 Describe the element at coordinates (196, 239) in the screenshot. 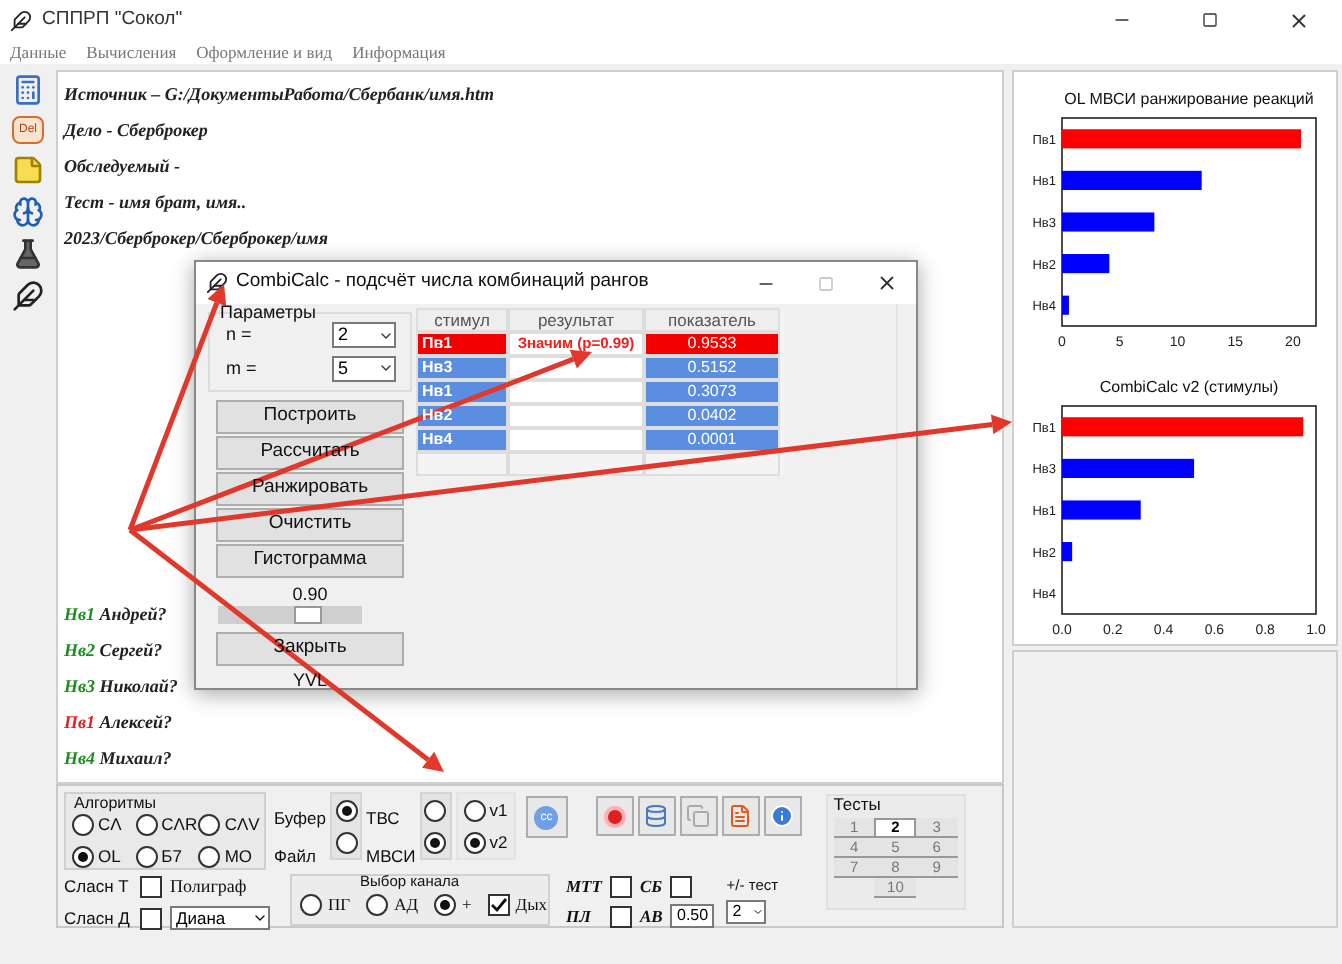

I see `document-line: 2023/Сберброкер/Сберброкер/имя` at that location.